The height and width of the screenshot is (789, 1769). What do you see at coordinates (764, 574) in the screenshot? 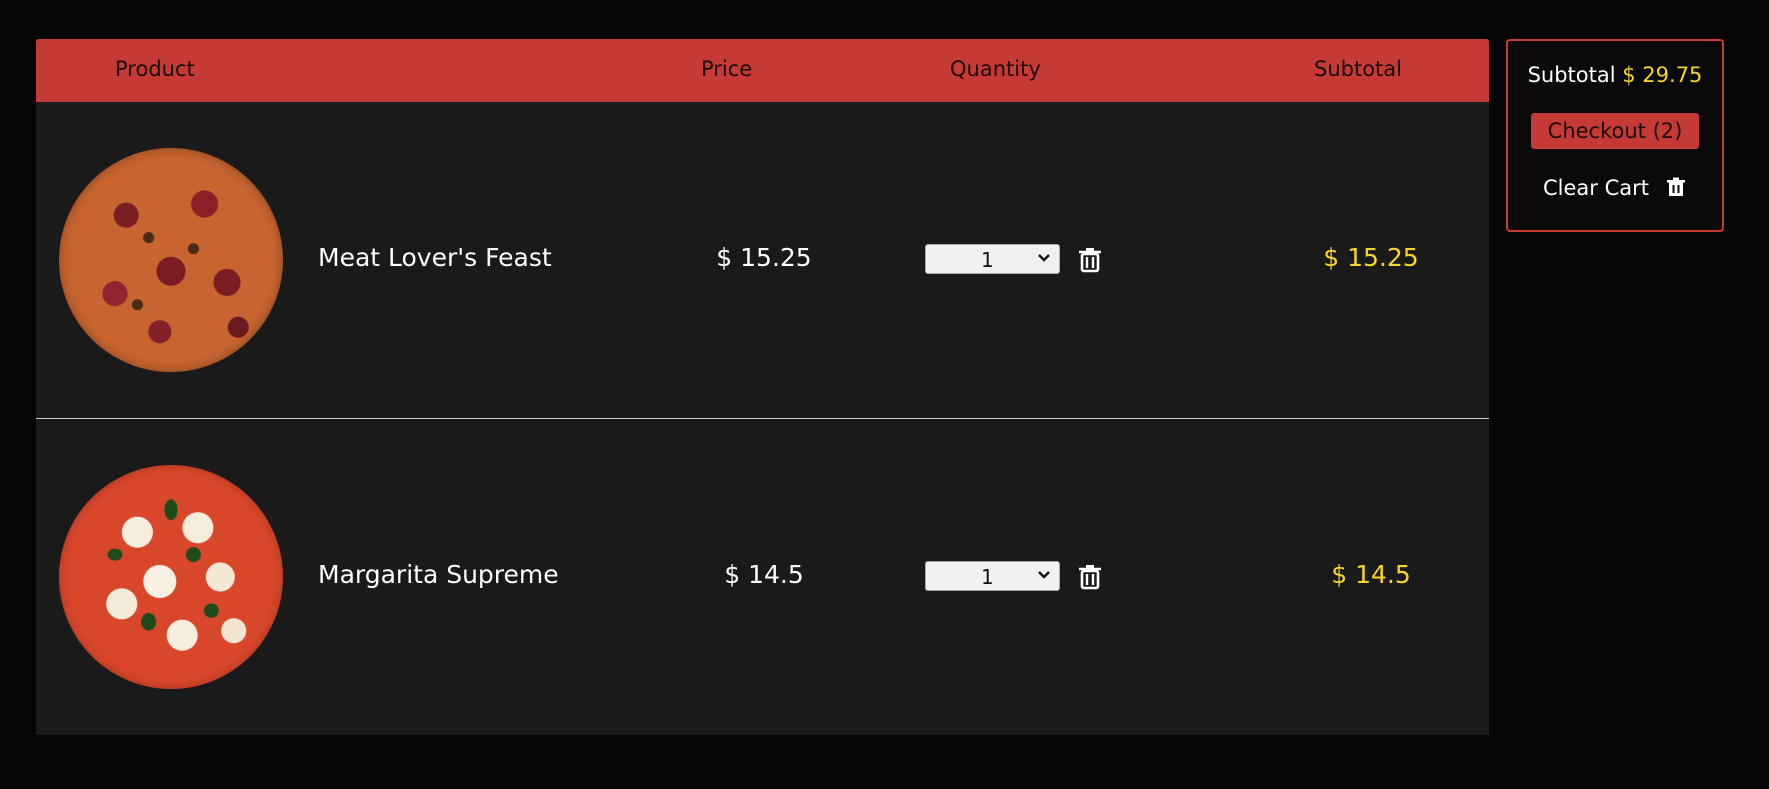
I see `product-price: $ 14.5` at bounding box center [764, 574].